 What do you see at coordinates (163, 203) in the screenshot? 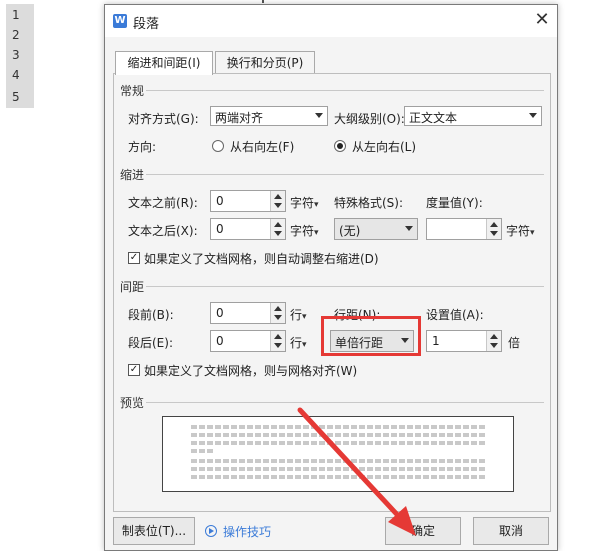
I see `indent-before-label: 文本之前(R):` at bounding box center [163, 203].